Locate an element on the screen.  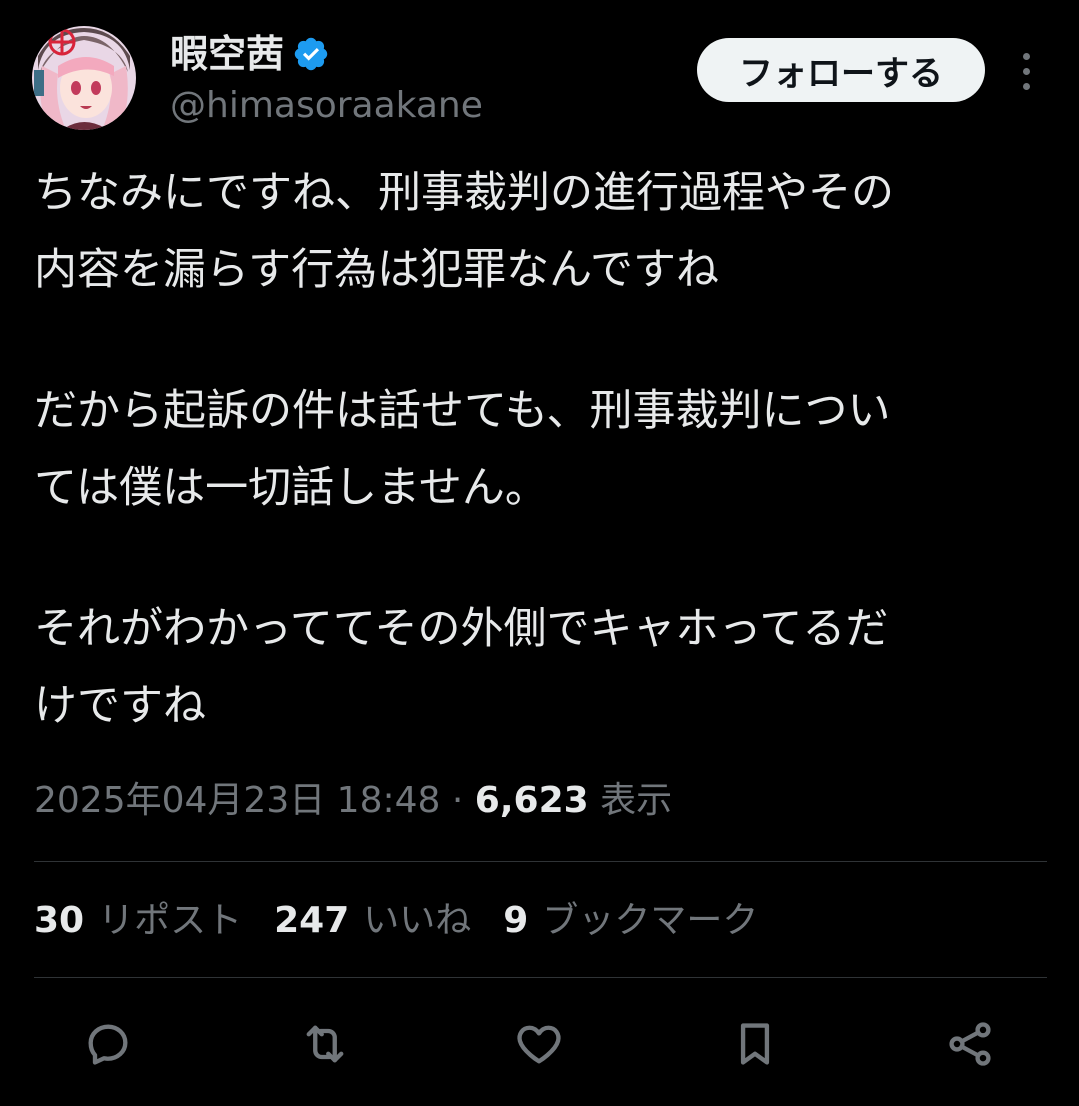
bookmarks-stat: 9 ブックマーク is located at coordinates (630, 921).